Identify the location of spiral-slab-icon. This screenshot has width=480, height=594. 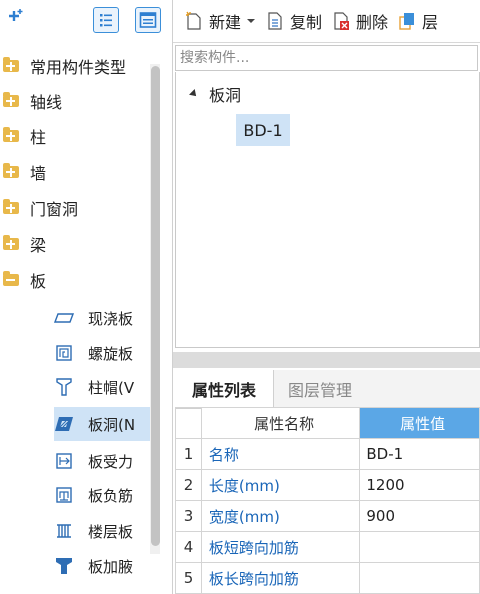
(64, 353).